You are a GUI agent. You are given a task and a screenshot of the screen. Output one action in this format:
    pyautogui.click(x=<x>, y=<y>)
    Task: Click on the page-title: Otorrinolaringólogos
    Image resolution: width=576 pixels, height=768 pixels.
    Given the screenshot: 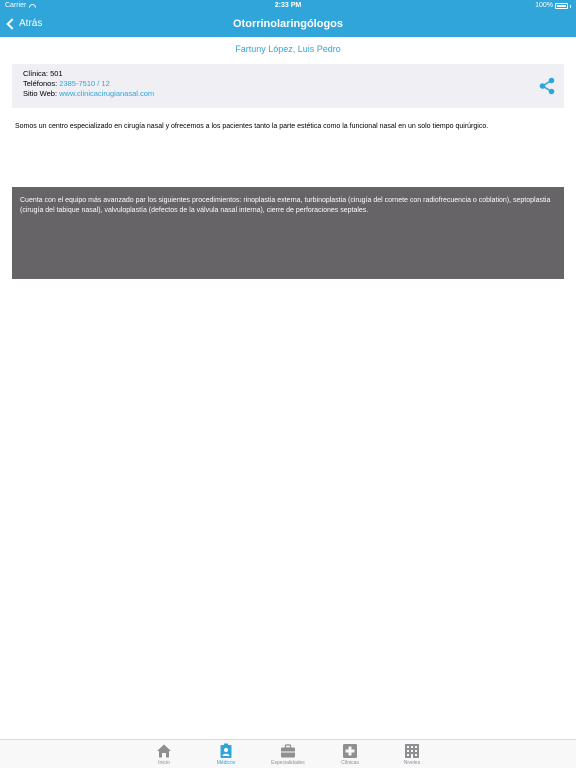 What is the action you would take?
    pyautogui.click(x=288, y=24)
    